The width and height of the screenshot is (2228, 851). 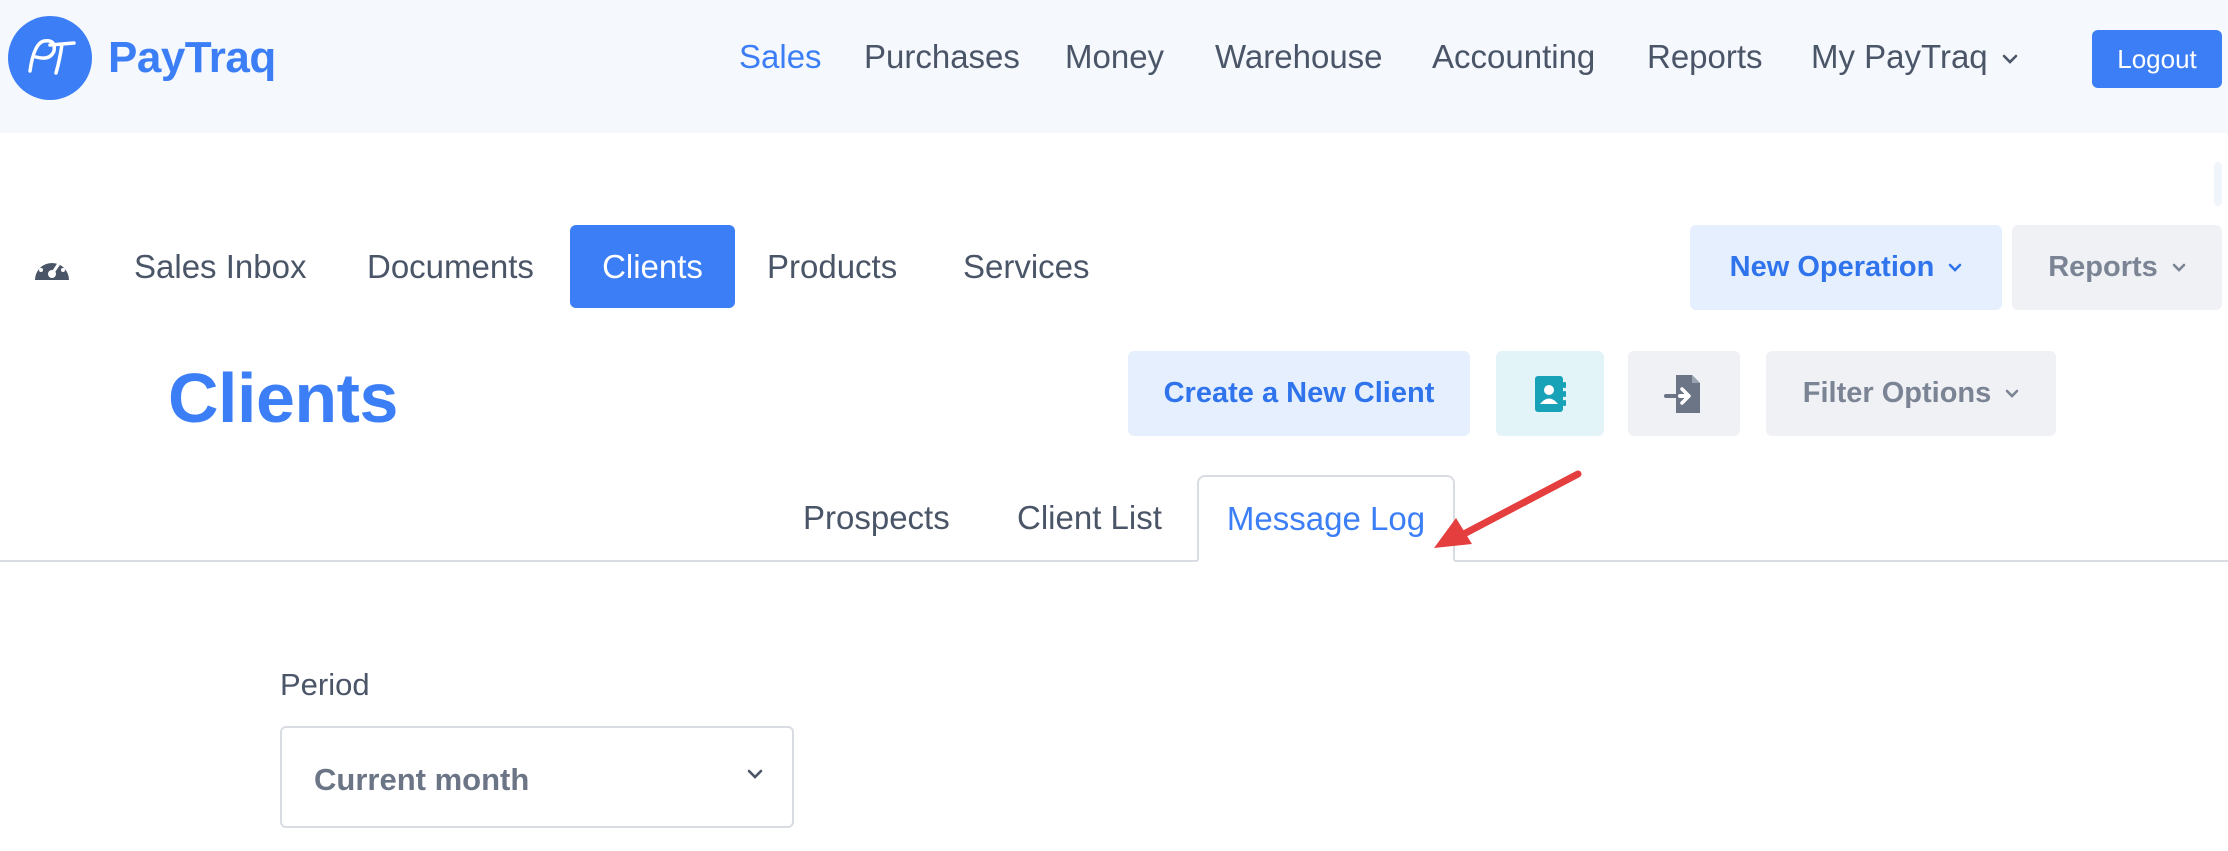 What do you see at coordinates (1832, 267) in the screenshot?
I see `new-operation-label: New Operation` at bounding box center [1832, 267].